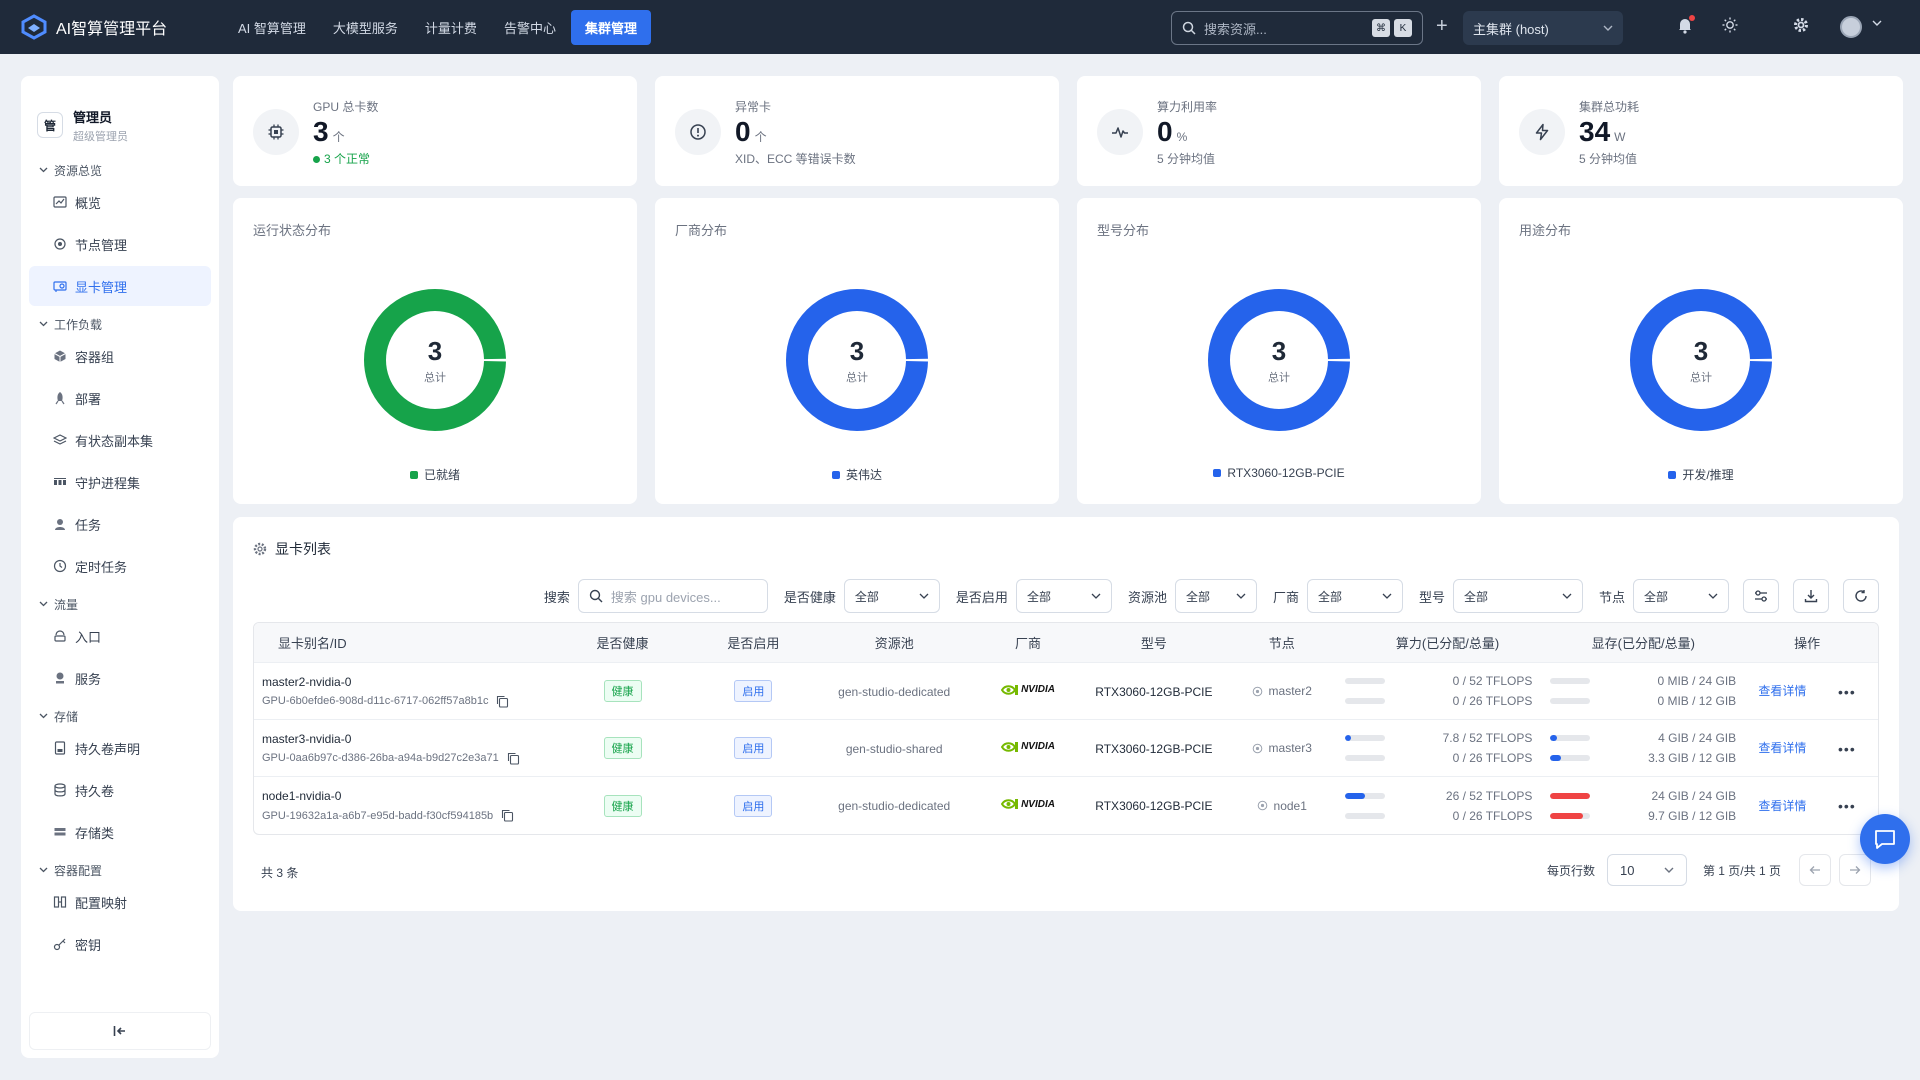 This screenshot has height=1080, width=1920. Describe the element at coordinates (435, 474) in the screenshot. I see `donut-legend: 已就绪` at that location.